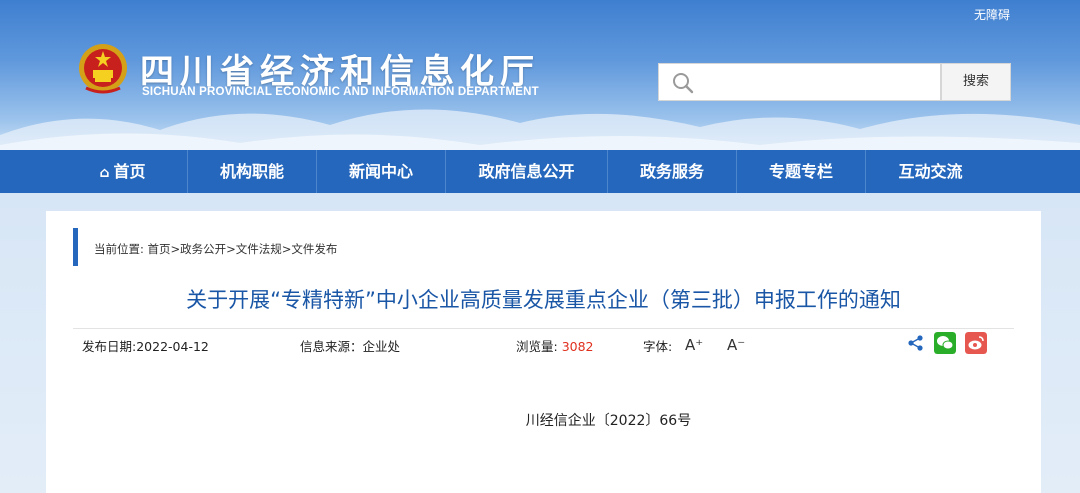  Describe the element at coordinates (683, 83) in the screenshot. I see `search-icon` at that location.